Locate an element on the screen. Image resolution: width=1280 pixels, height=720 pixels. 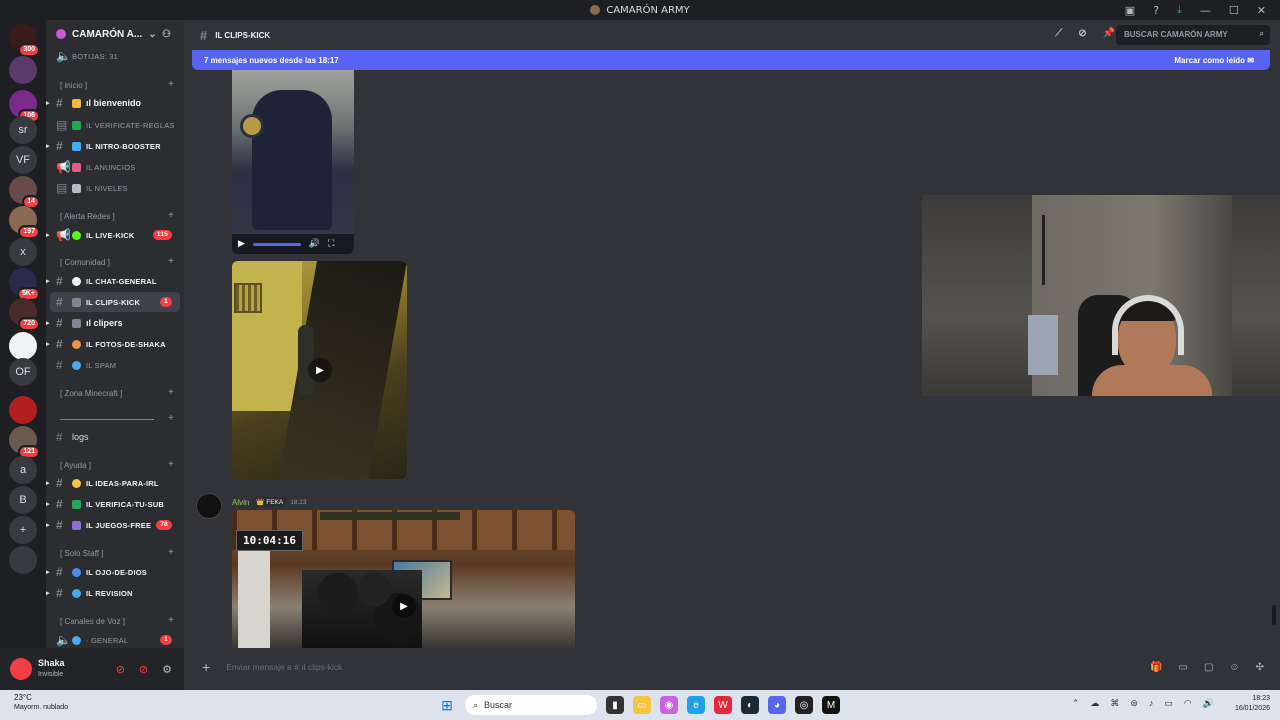
maximize-button: ☐ is located at coordinates (1234, 10).